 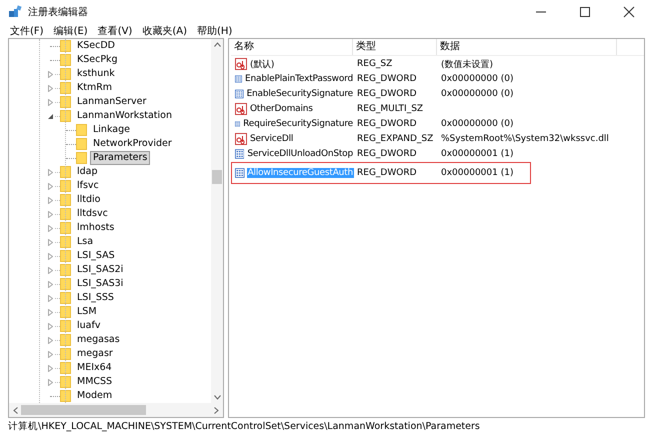 I want to click on collapse-arrow-icon, so click(x=50, y=116).